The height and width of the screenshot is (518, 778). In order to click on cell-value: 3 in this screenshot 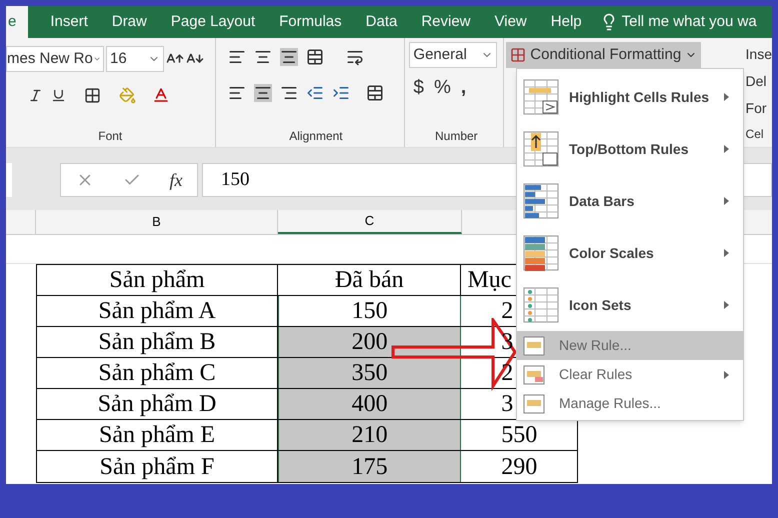, I will do `click(507, 404)`.